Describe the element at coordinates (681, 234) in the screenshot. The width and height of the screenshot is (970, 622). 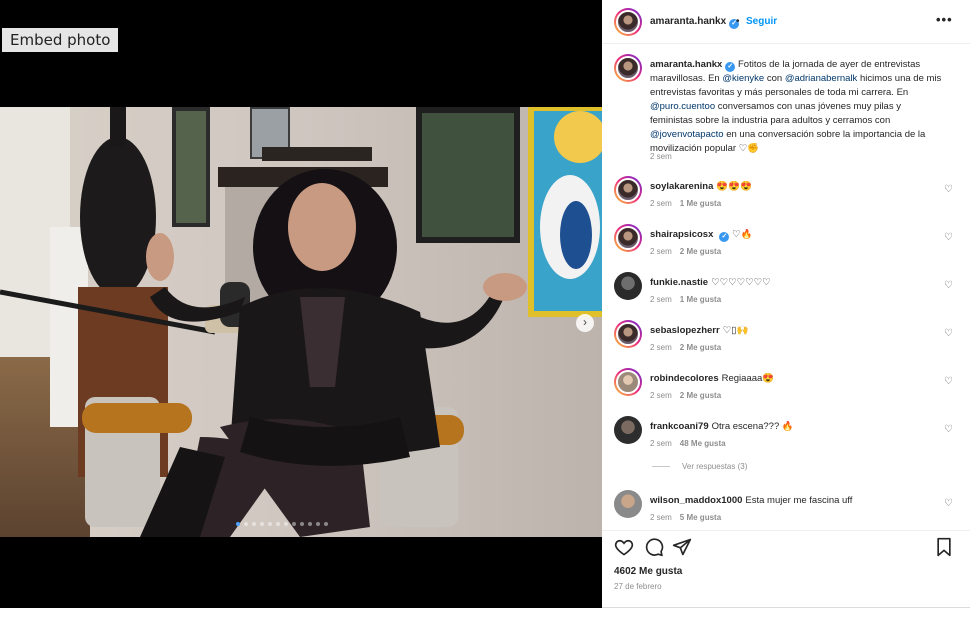
I see `comment-username: shairapsicosx` at that location.